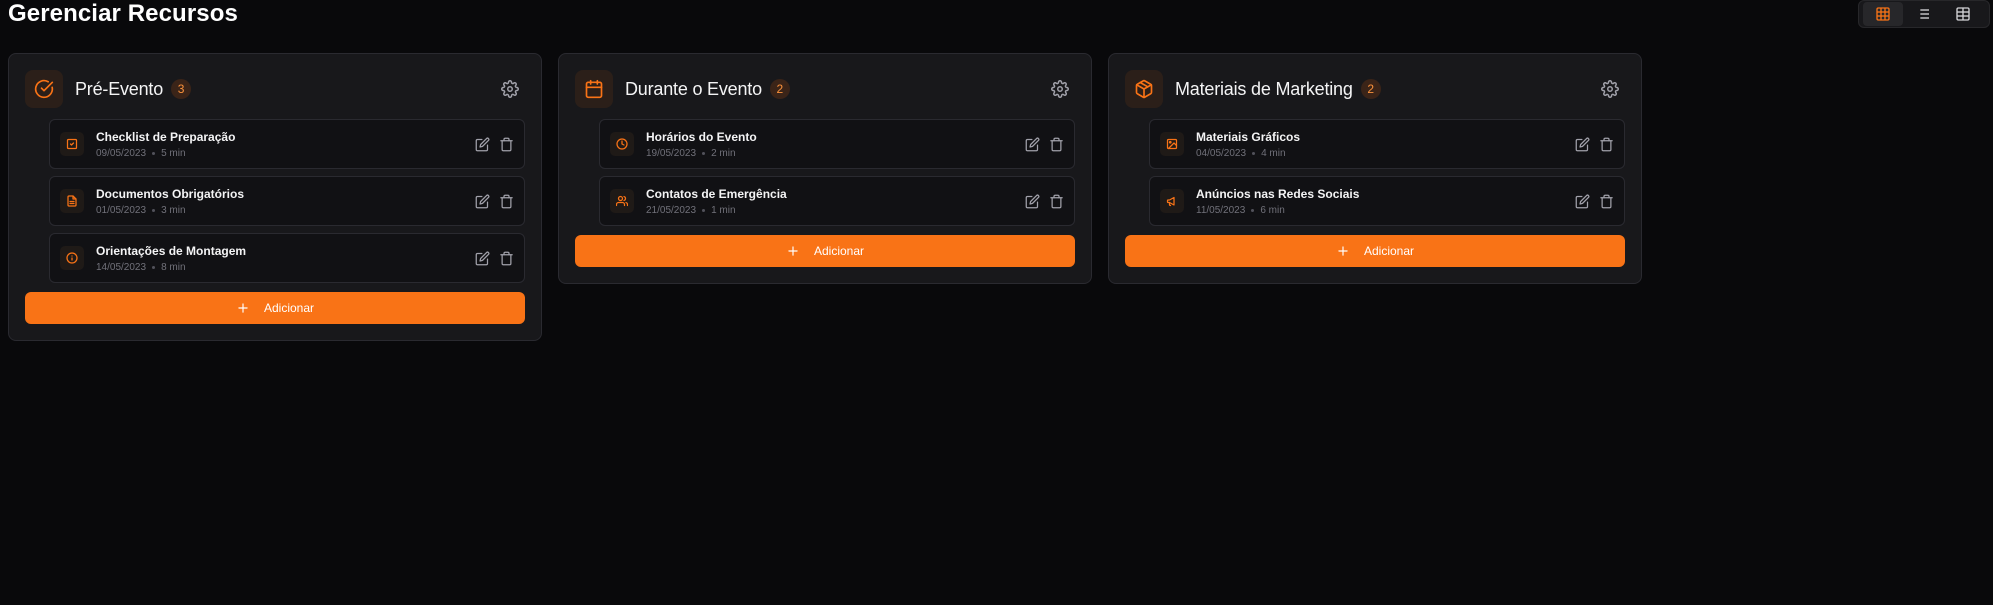 The image size is (1993, 605). What do you see at coordinates (1272, 210) in the screenshot?
I see `item-duration: 6 min` at bounding box center [1272, 210].